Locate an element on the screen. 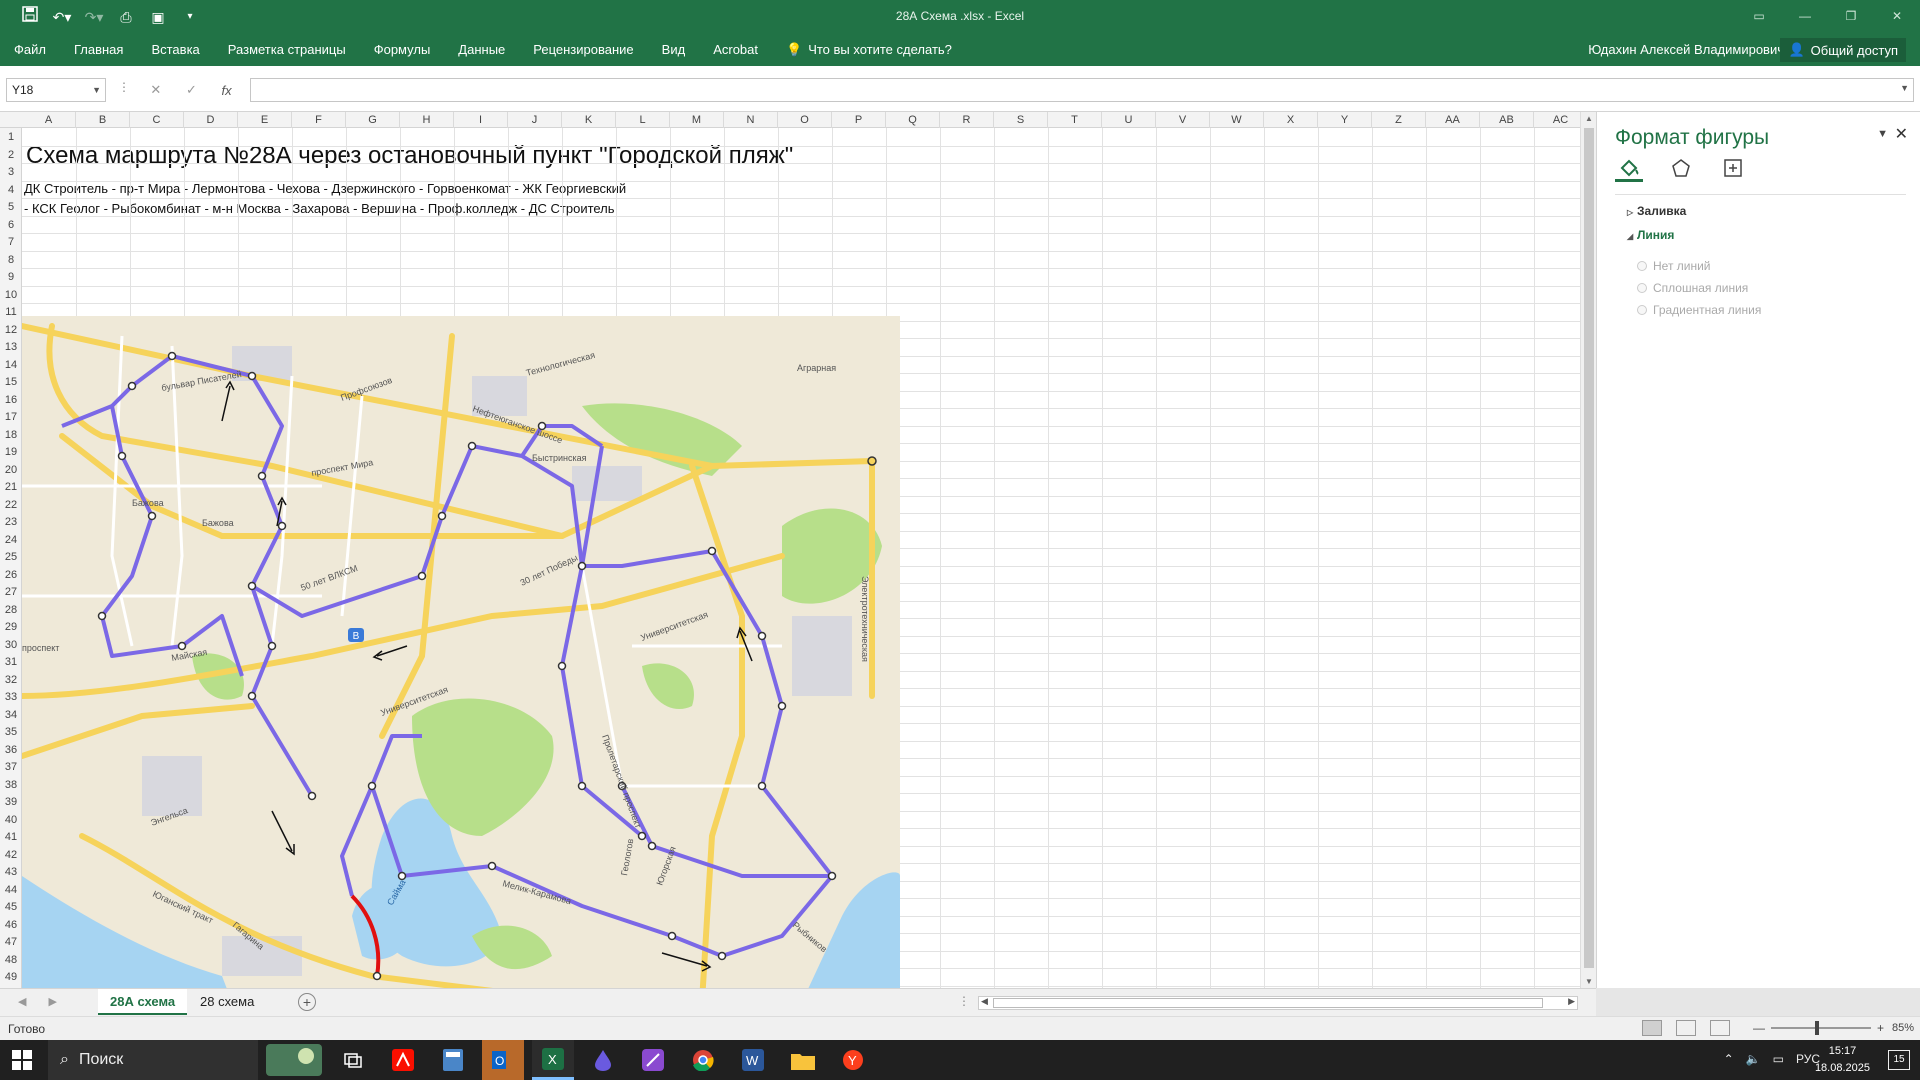 The image size is (1920, 1080). user-name: Юдахин Алексей Владимирович is located at coordinates (1686, 50).